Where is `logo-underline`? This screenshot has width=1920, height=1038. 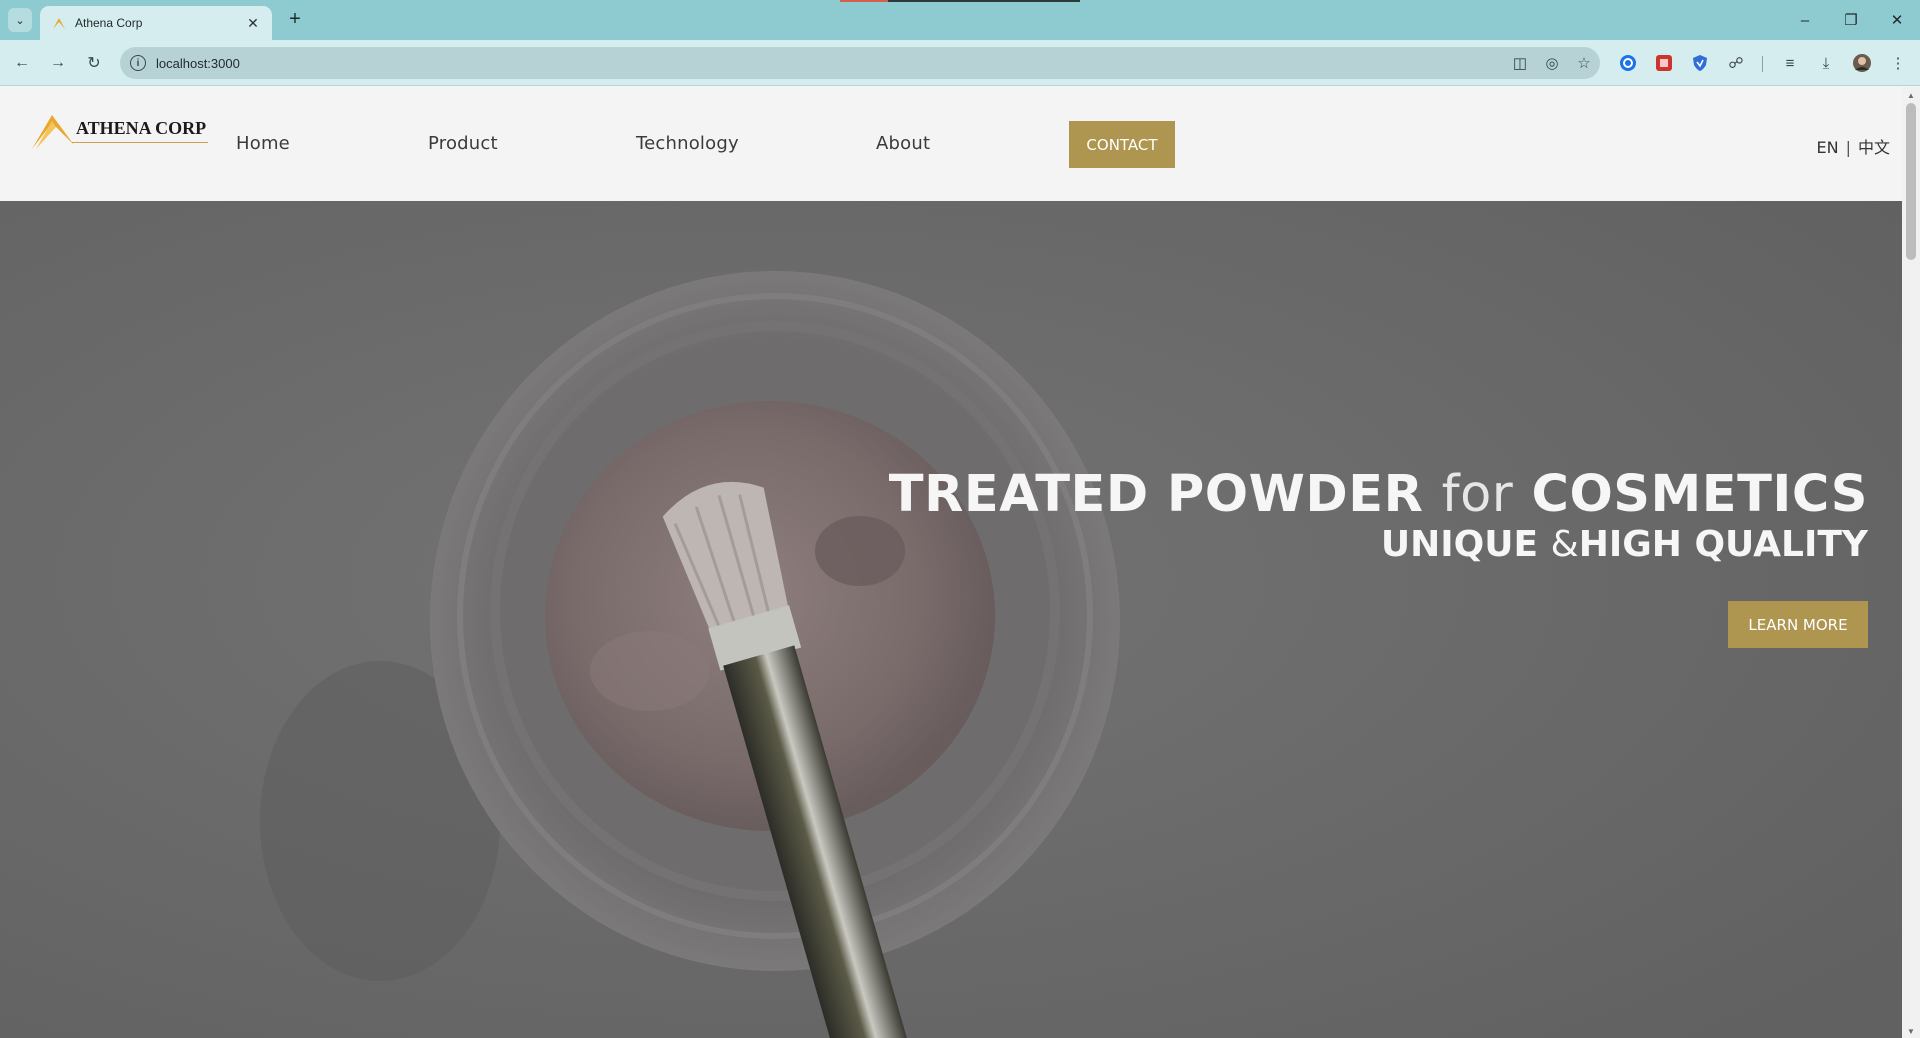 logo-underline is located at coordinates (140, 142).